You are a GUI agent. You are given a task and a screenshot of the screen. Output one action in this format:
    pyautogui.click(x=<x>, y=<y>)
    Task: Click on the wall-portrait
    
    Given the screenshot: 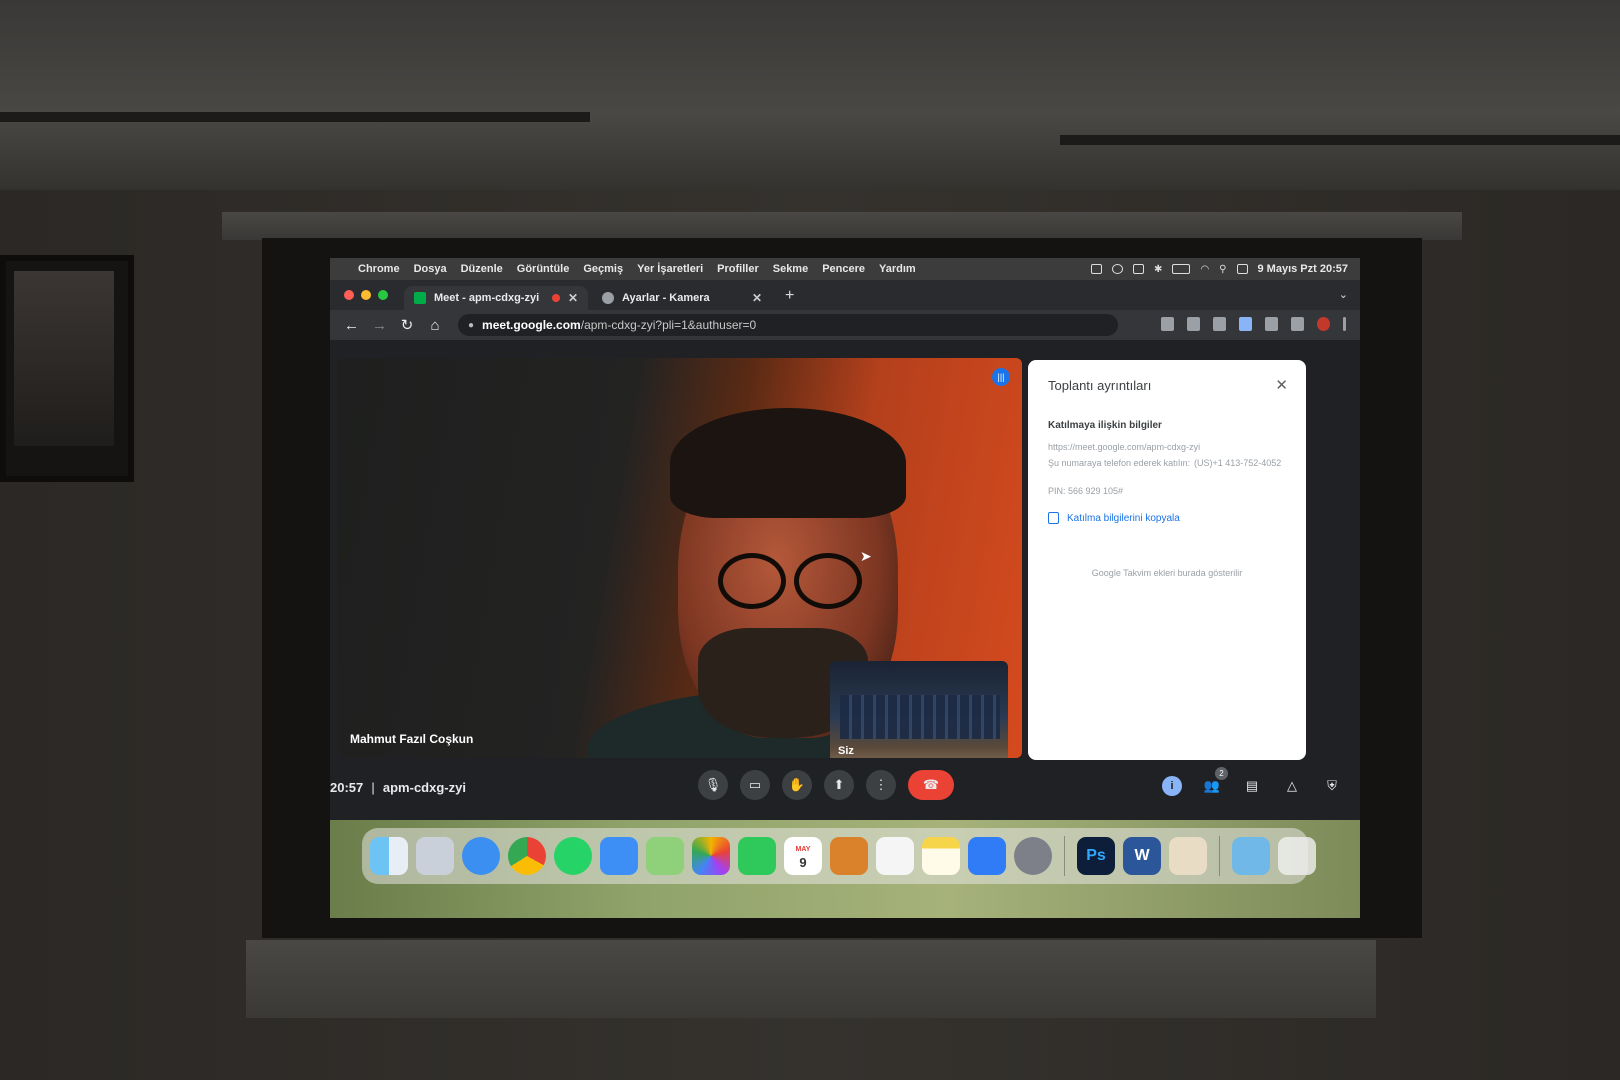 What is the action you would take?
    pyautogui.click(x=67, y=368)
    